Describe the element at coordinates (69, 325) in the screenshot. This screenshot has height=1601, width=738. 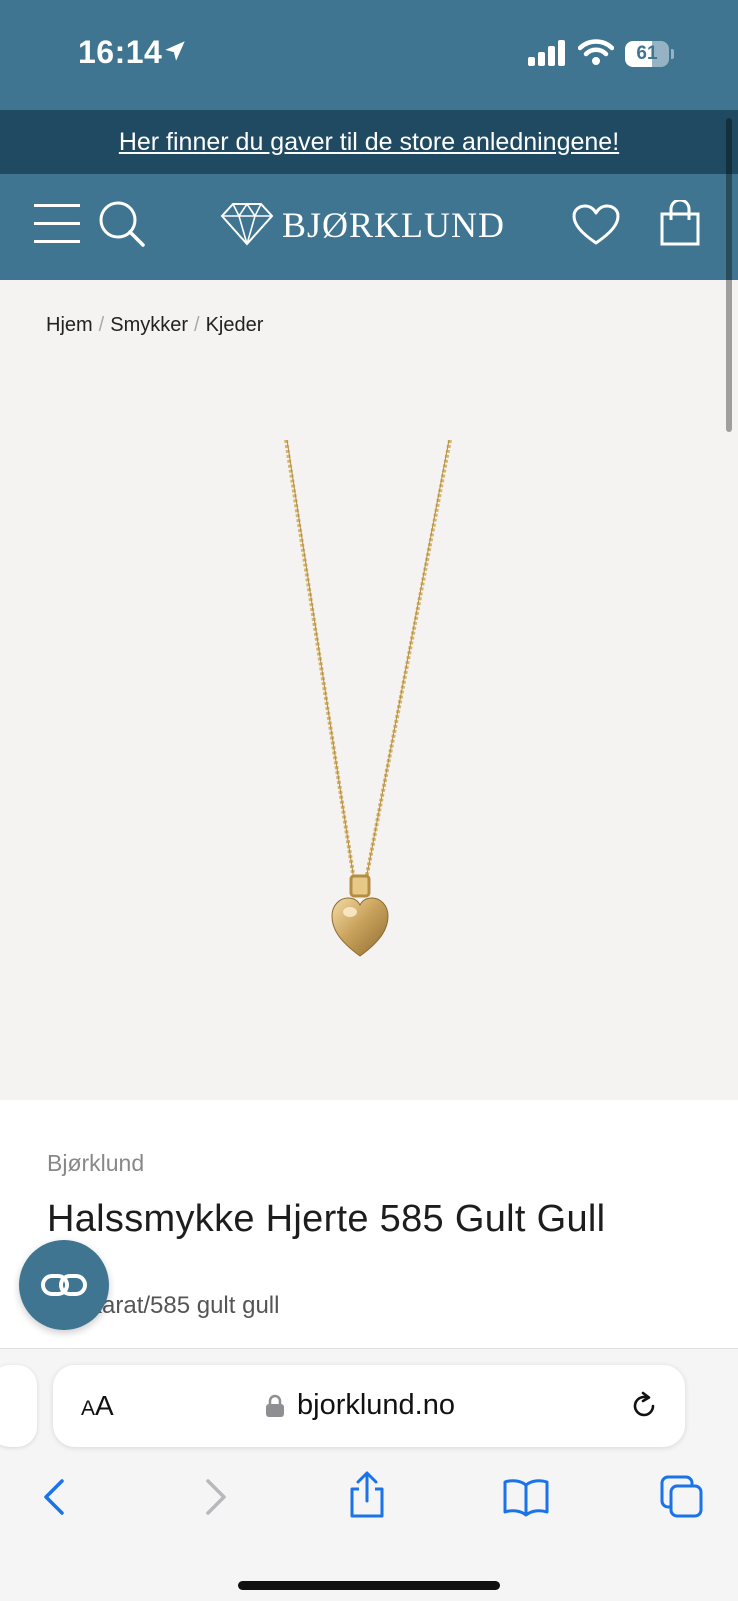
I see `breadcrumb-item-hjem: Hjem` at that location.